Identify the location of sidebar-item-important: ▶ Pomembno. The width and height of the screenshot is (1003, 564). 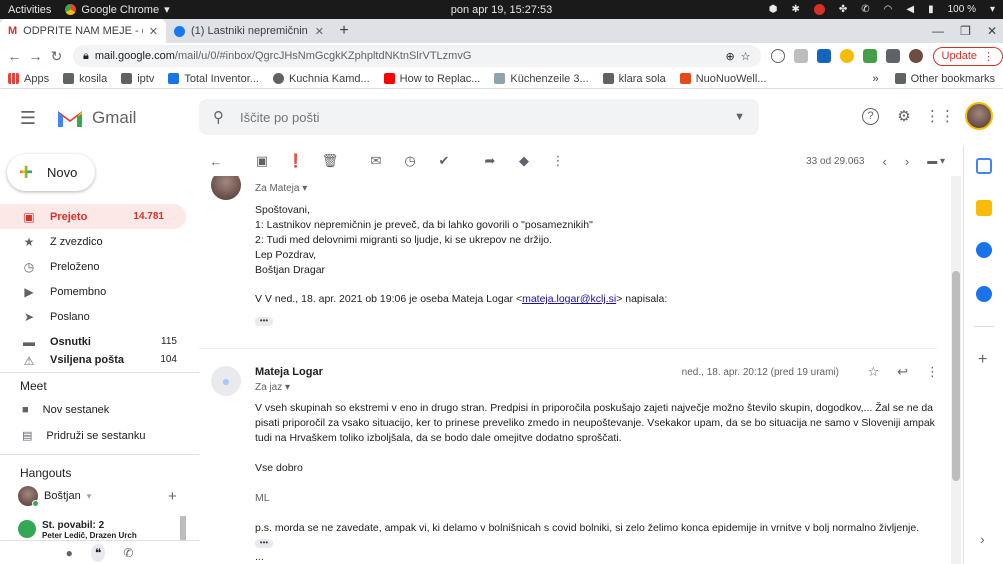
(99, 291).